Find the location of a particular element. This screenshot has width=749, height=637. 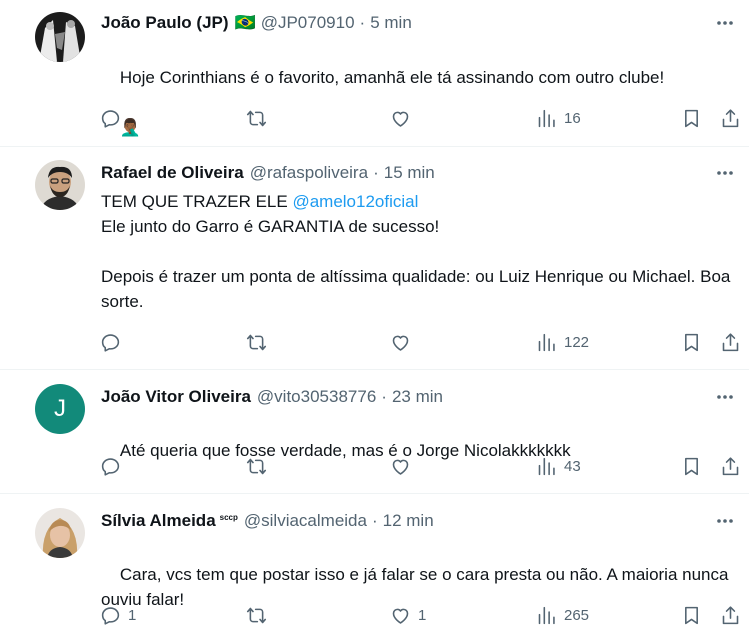

tweet-text-content: TEM QUE TRAZER ELE is located at coordinates (197, 201).